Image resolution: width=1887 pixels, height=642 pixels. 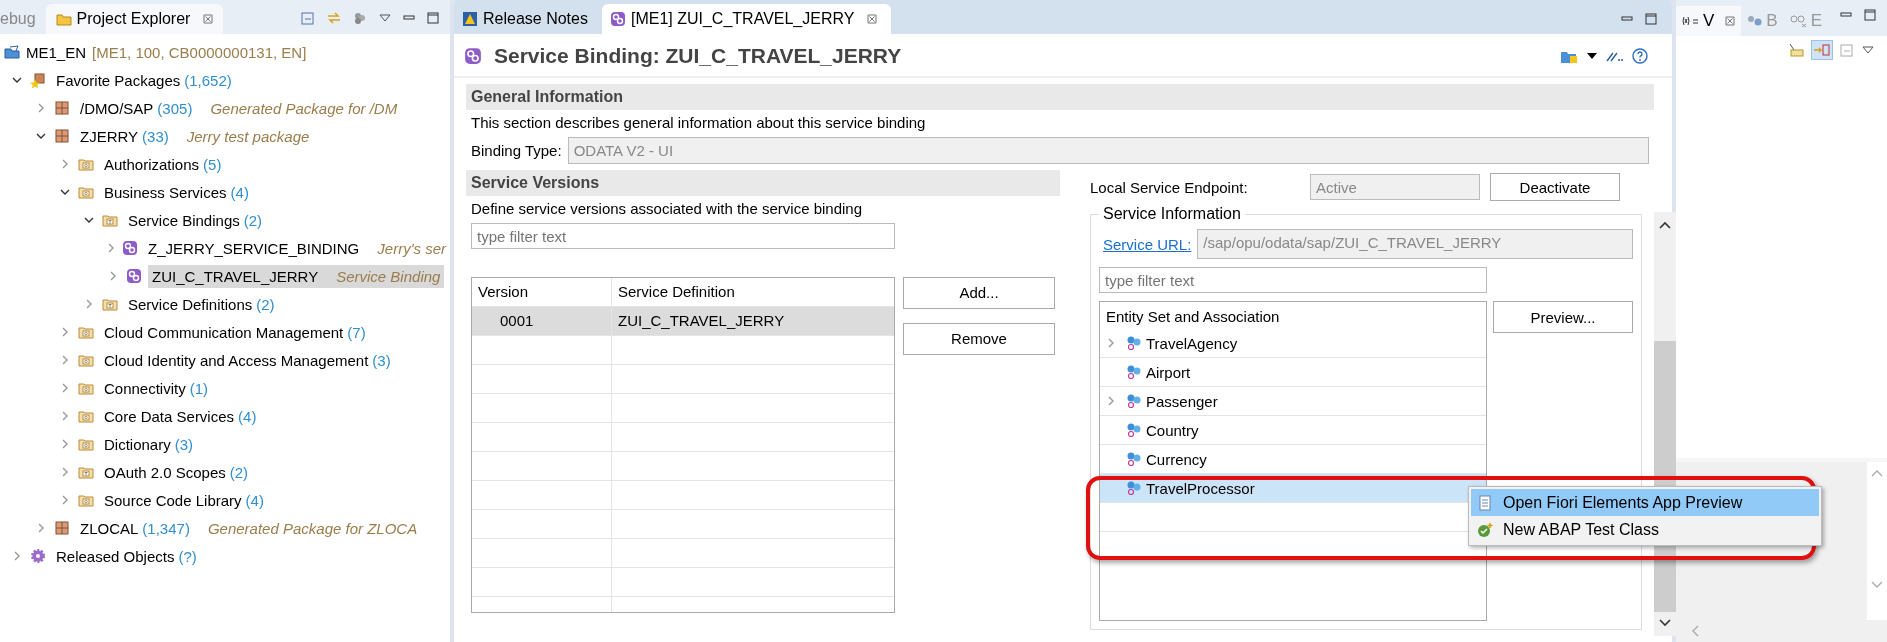 I want to click on tree-item: Authorizations, so click(x=152, y=164).